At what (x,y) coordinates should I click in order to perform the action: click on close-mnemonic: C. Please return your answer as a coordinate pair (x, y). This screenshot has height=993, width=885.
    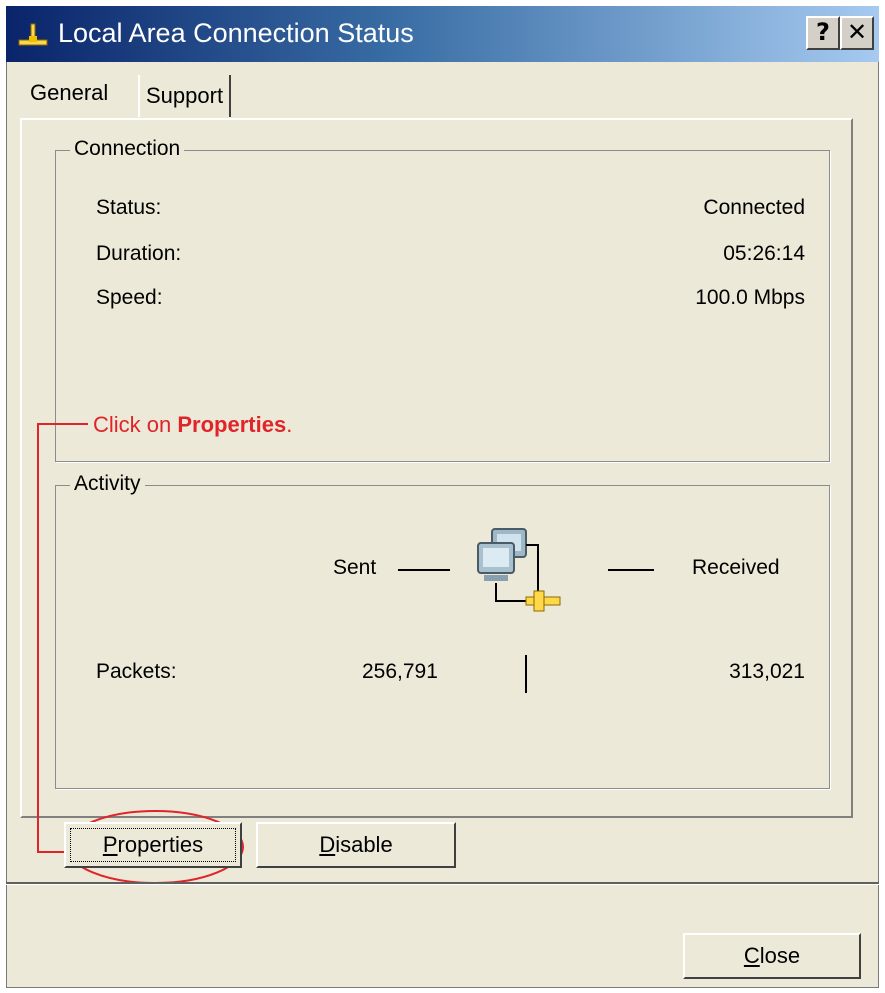
    Looking at the image, I should click on (751, 955).